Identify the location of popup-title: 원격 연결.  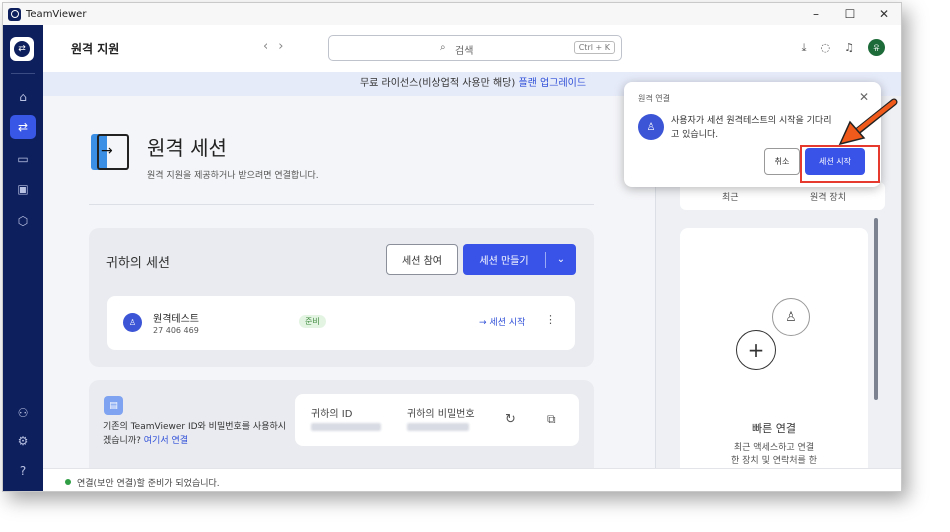
(654, 98).